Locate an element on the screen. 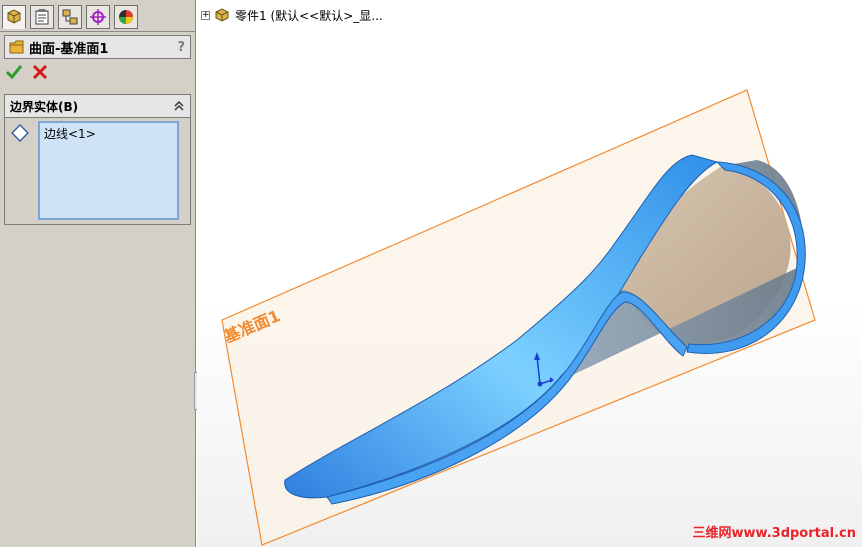  surface-folder-icon is located at coordinates (16, 47).